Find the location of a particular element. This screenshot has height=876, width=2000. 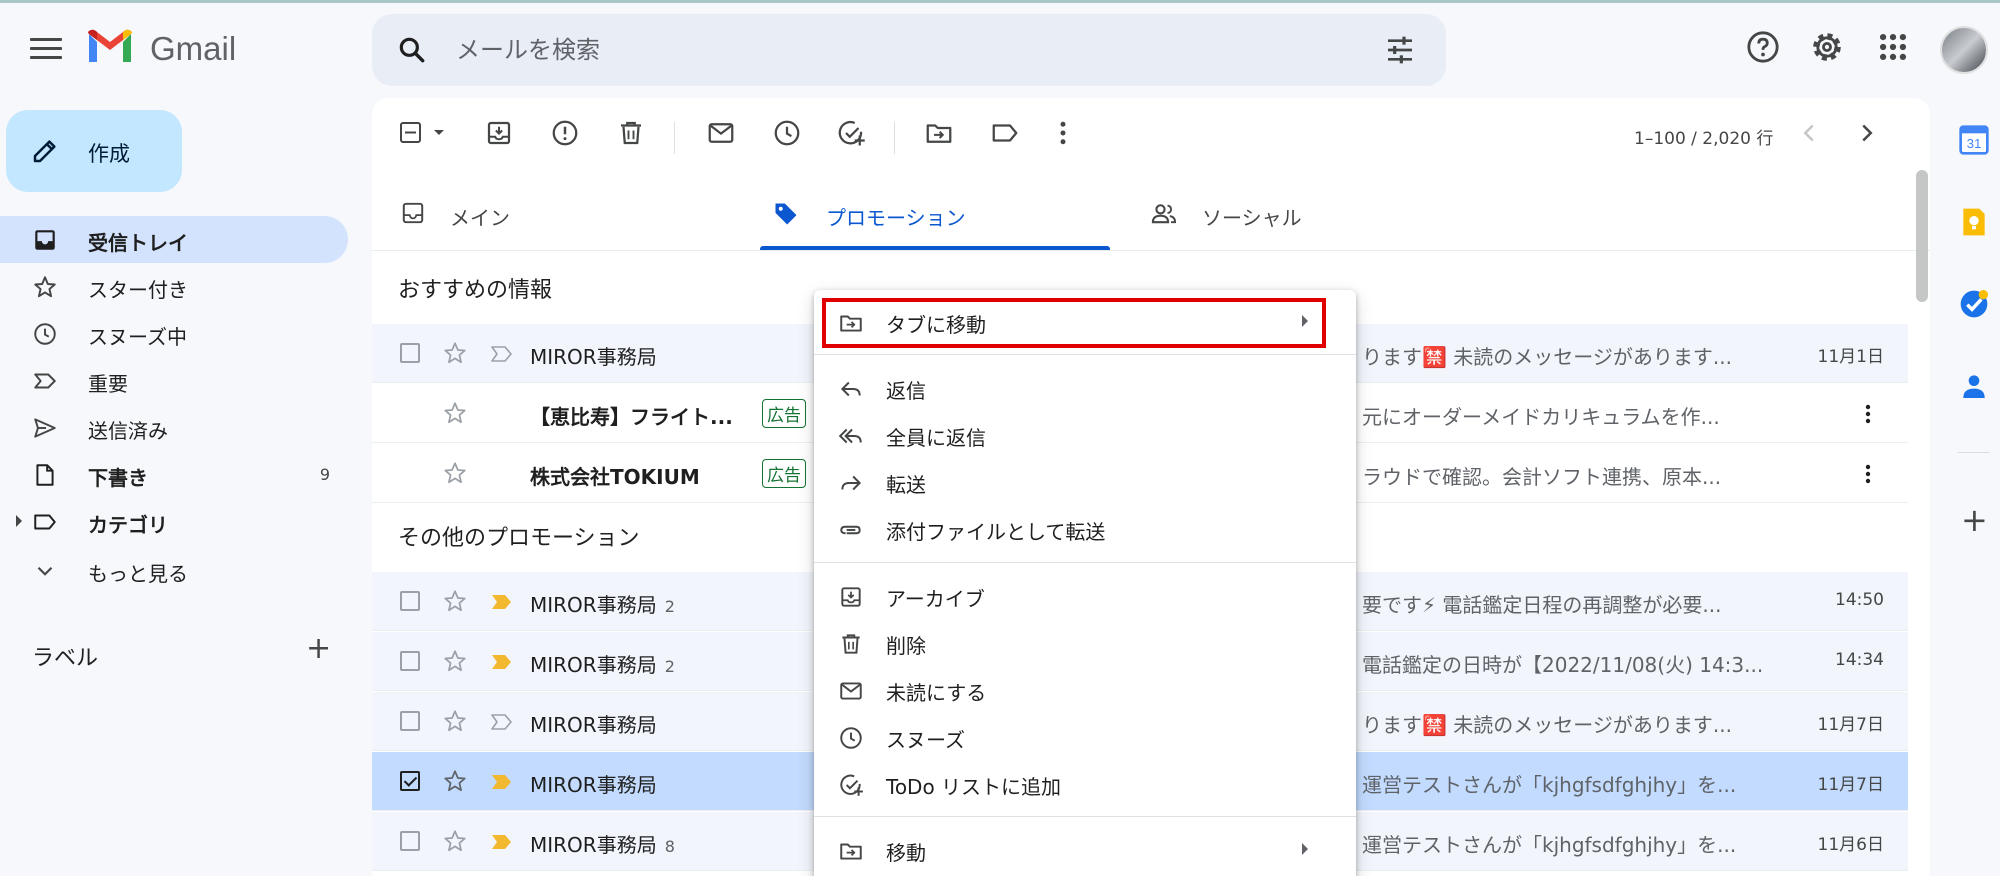

sidebar-item-starred: スター付き is located at coordinates (174, 286).